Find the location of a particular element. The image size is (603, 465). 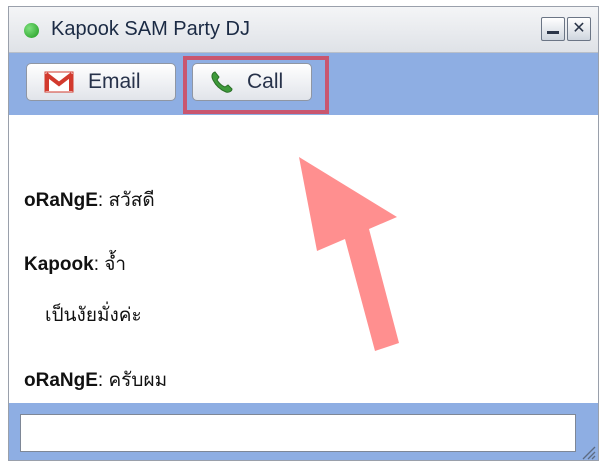

title-bar: Kapook SAM Party DJ ✕ is located at coordinates (303, 30).